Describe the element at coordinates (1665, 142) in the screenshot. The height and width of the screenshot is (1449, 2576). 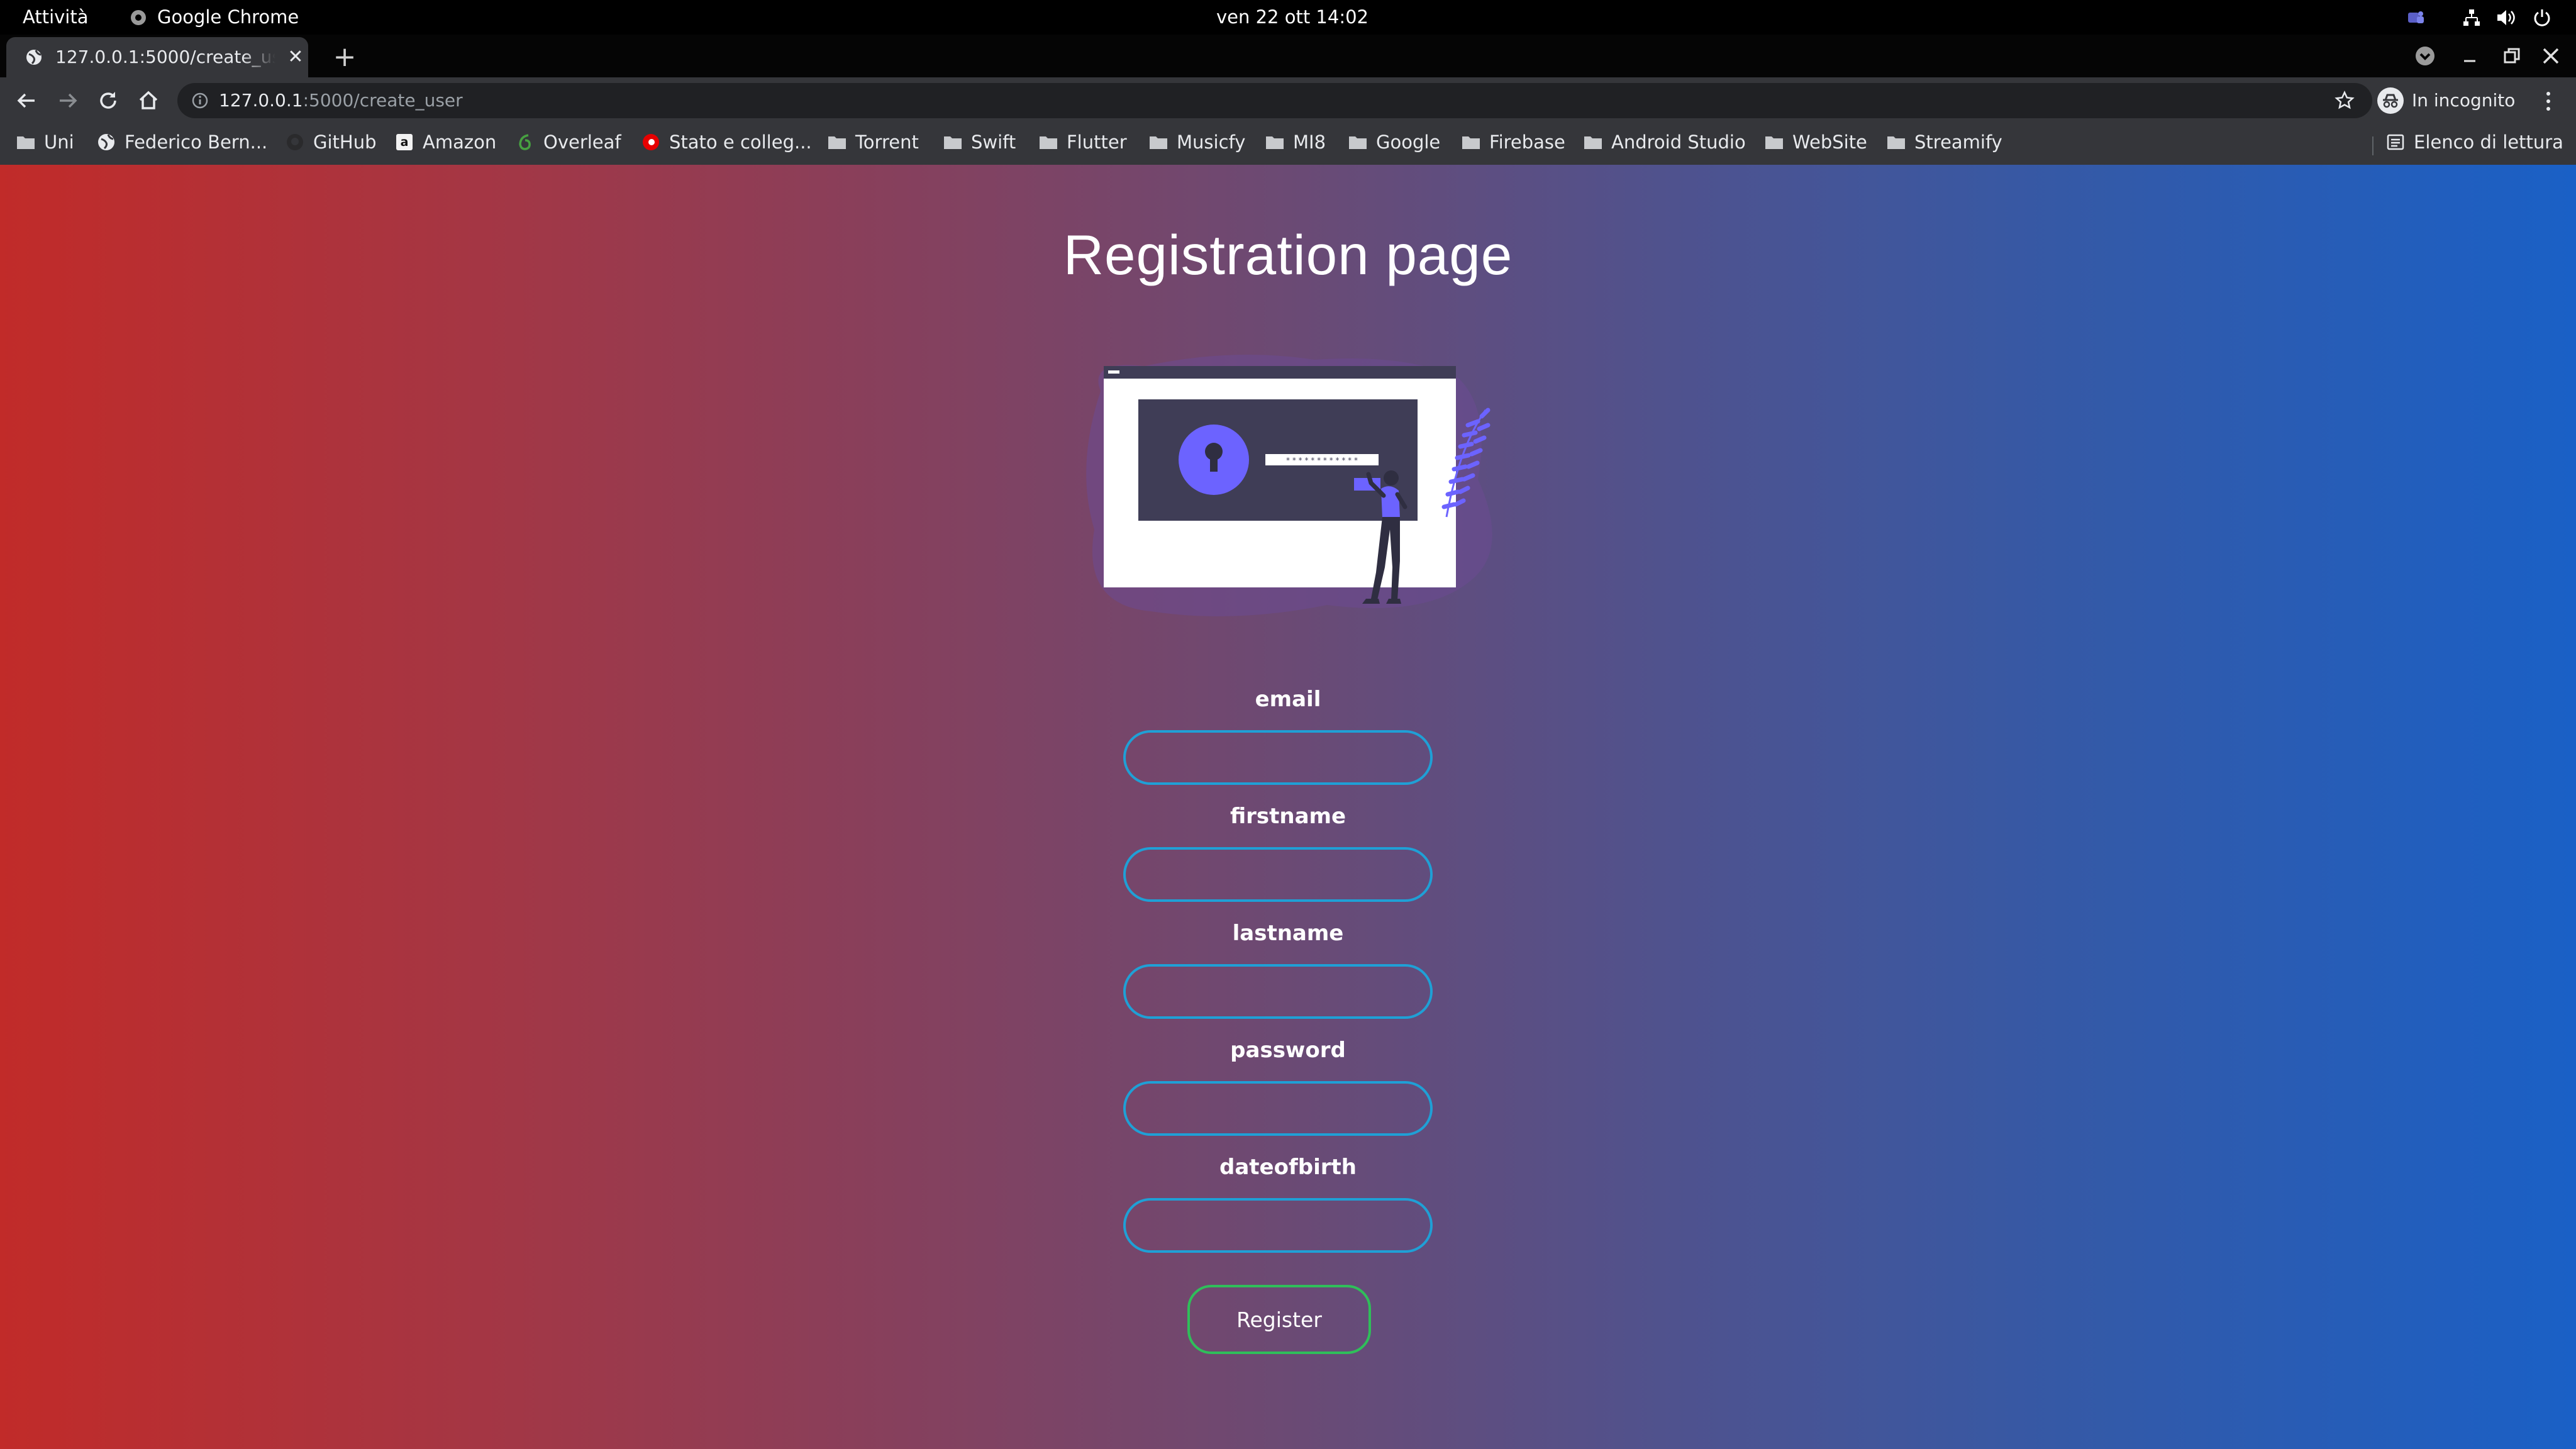
I see `bookmark-android-studio: Android Studio` at that location.